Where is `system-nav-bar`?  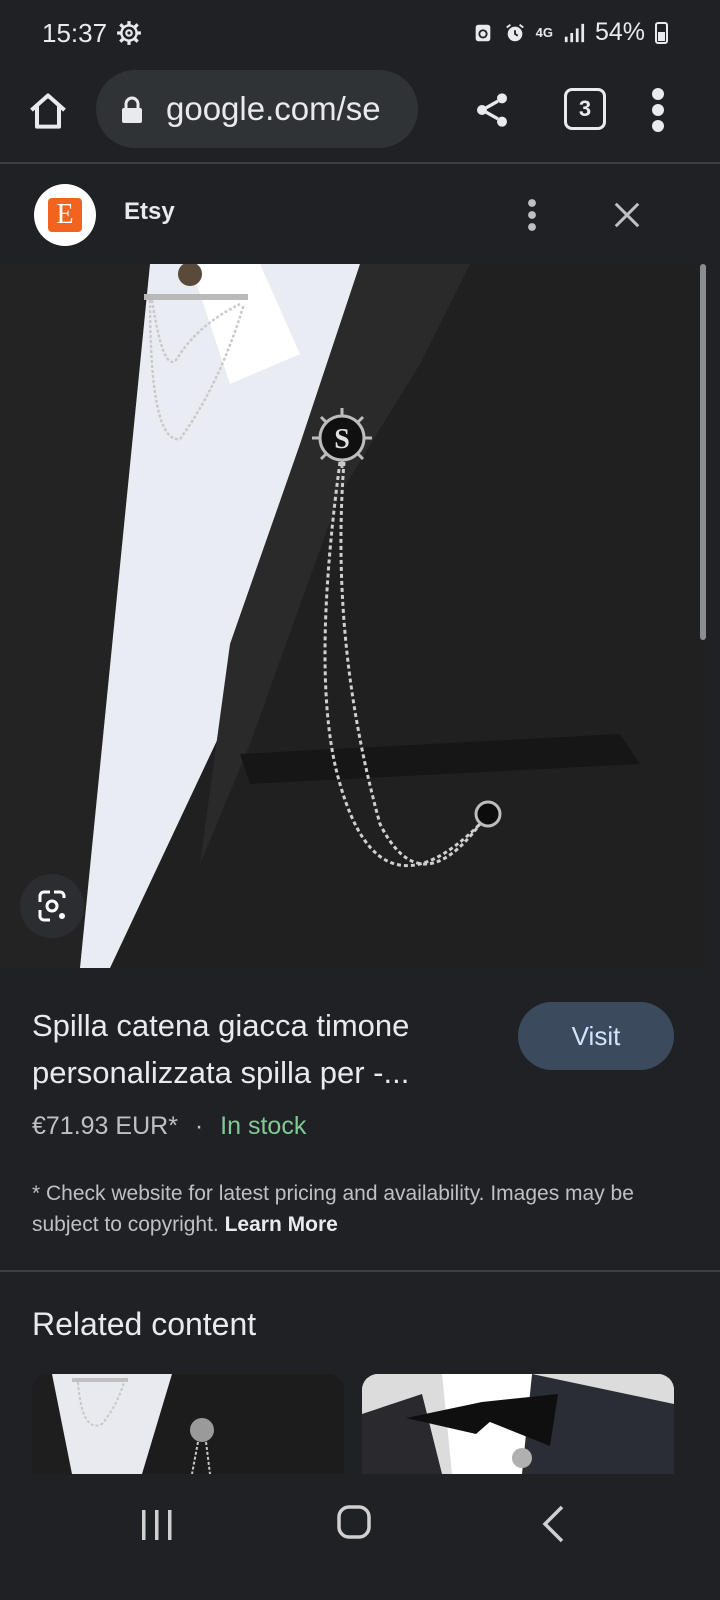
system-nav-bar is located at coordinates (360, 1537).